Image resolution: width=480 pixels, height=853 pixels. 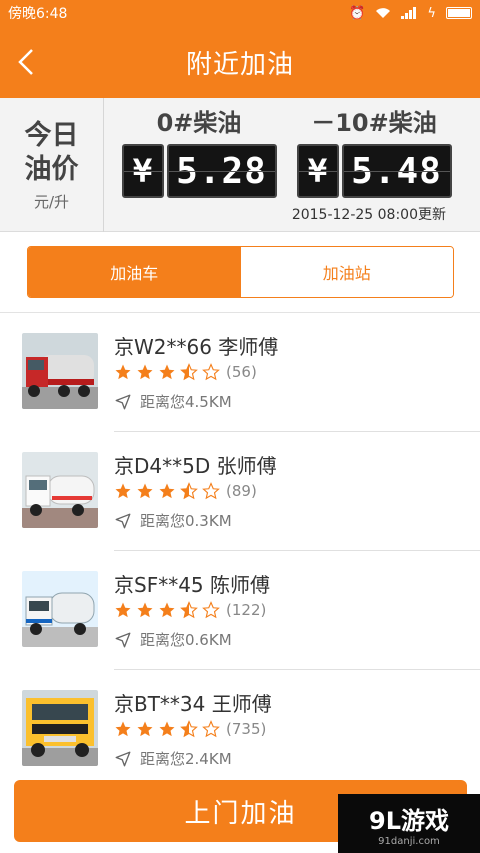 I want to click on battery-icon, so click(x=459, y=13).